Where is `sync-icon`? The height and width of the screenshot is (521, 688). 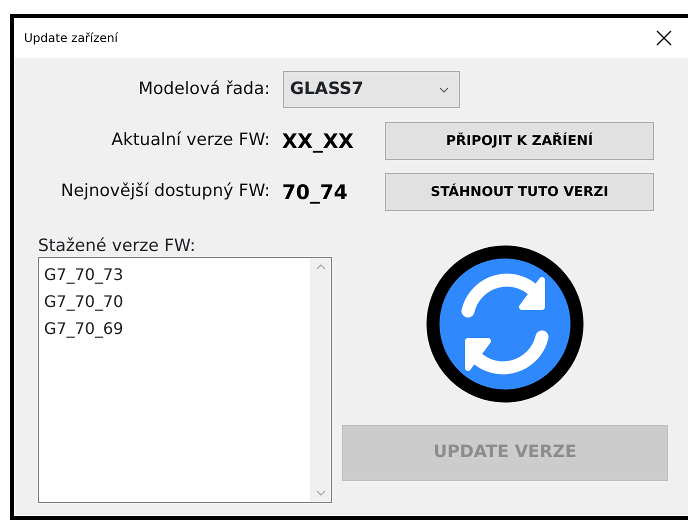 sync-icon is located at coordinates (505, 324).